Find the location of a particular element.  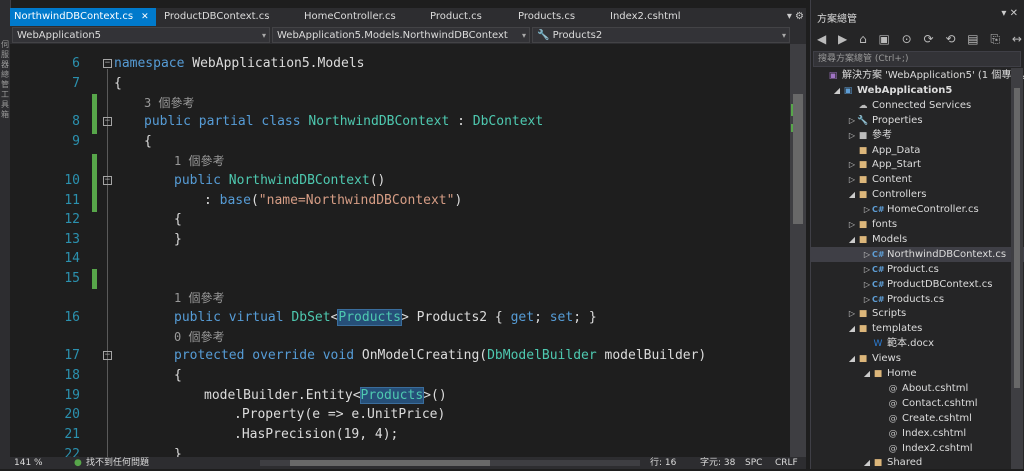

tree-item: ▷ C# NorthwindDBContext.cs is located at coordinates (917, 254).